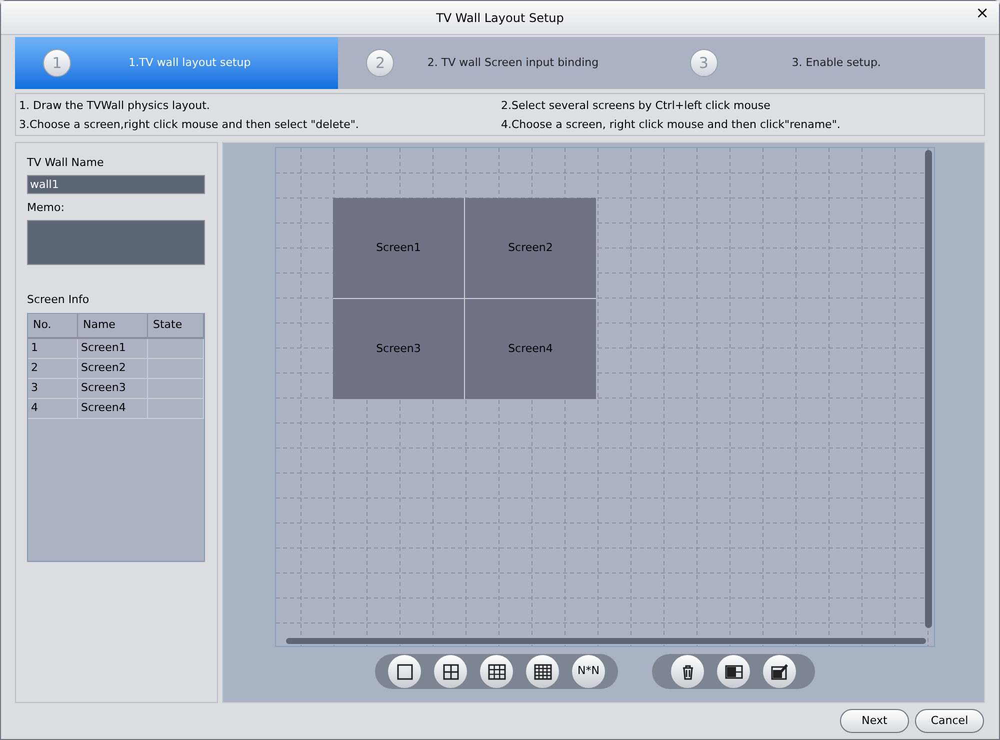 Image resolution: width=1000 pixels, height=740 pixels. What do you see at coordinates (53, 368) in the screenshot?
I see `table-cell: 2` at bounding box center [53, 368].